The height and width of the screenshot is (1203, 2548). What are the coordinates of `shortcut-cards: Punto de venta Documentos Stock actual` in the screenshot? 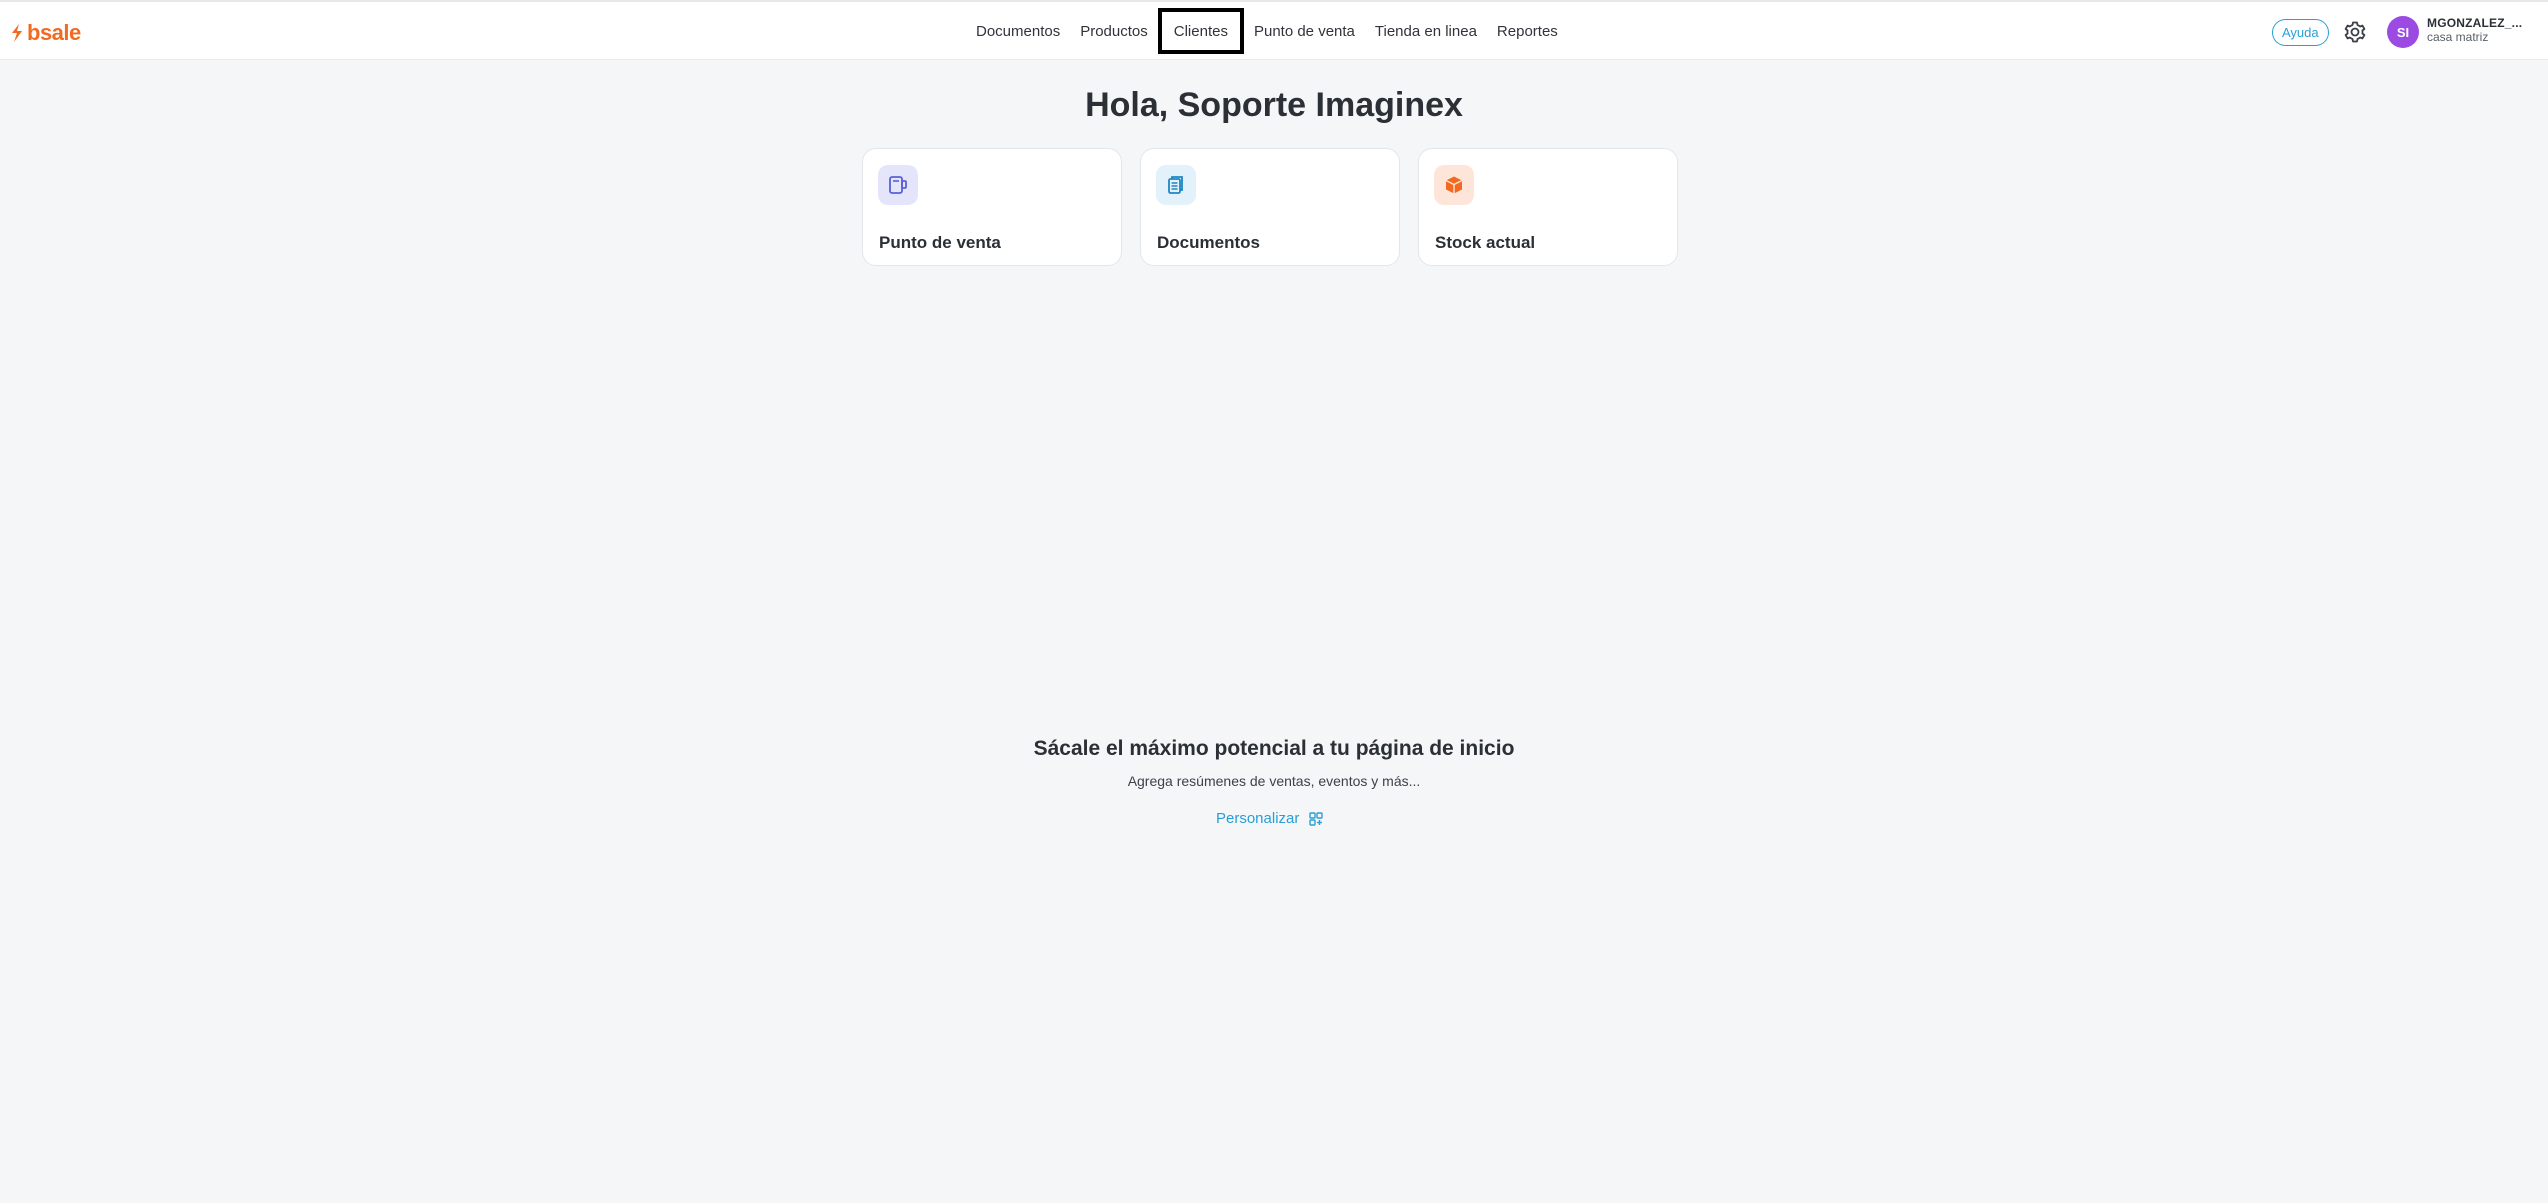 It's located at (1270, 207).